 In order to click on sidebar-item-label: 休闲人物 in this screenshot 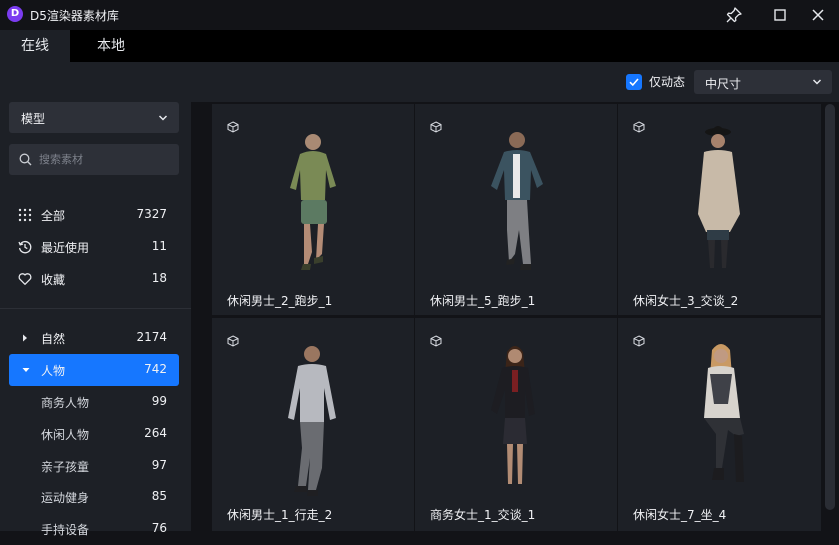, I will do `click(65, 435)`.